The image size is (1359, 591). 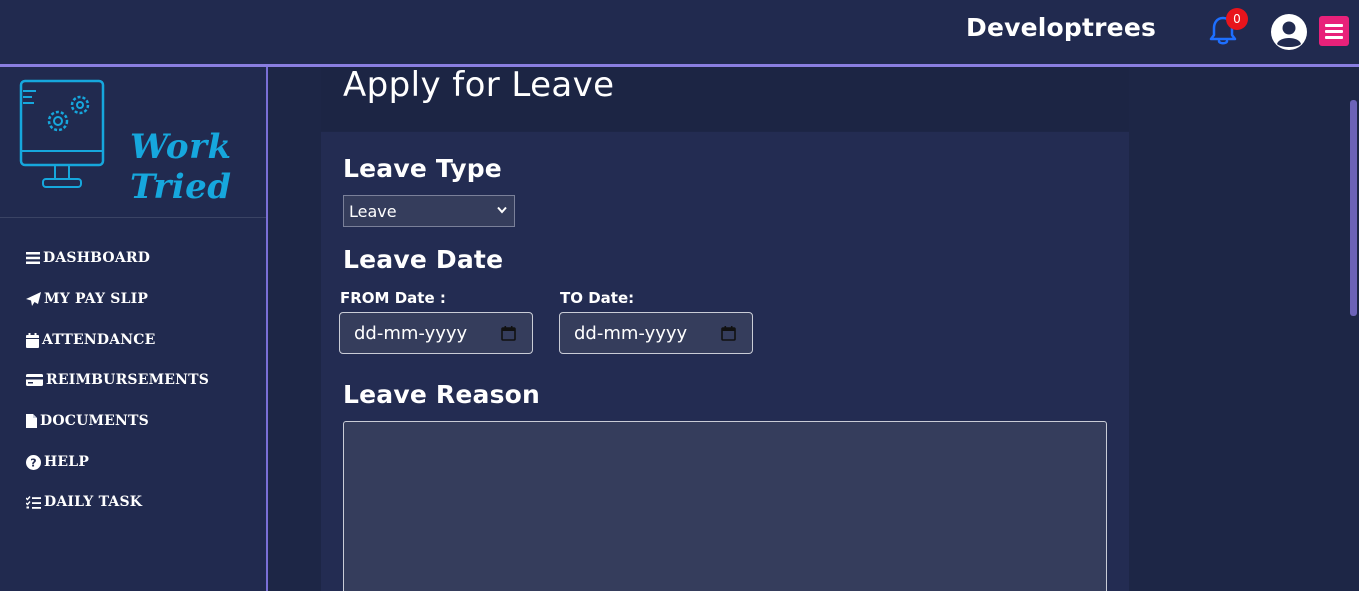 What do you see at coordinates (373, 211) in the screenshot?
I see `leave-type-selected: Leave` at bounding box center [373, 211].